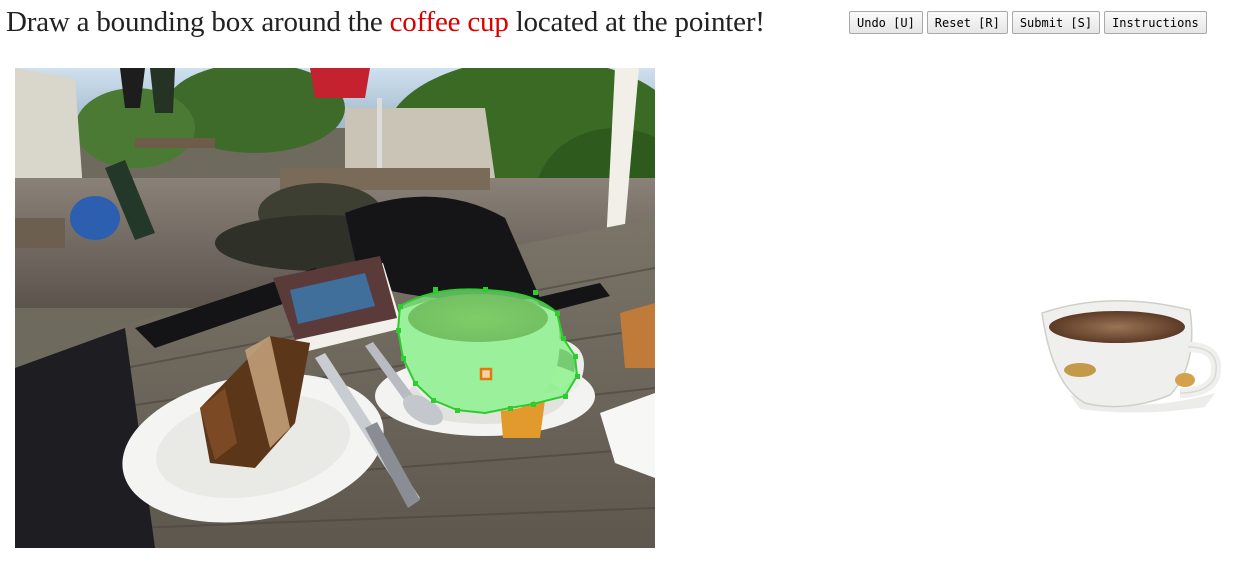 This screenshot has width=1258, height=578. I want to click on reset-button: Reset [R], so click(967, 22).